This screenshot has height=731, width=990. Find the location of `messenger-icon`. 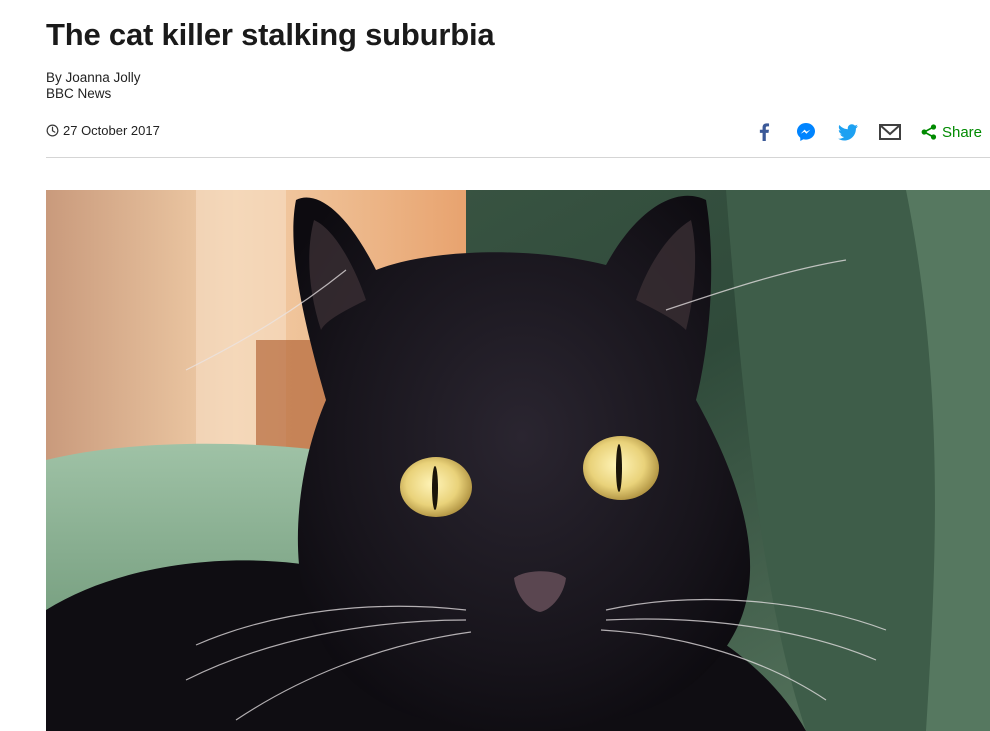

messenger-icon is located at coordinates (805, 132).